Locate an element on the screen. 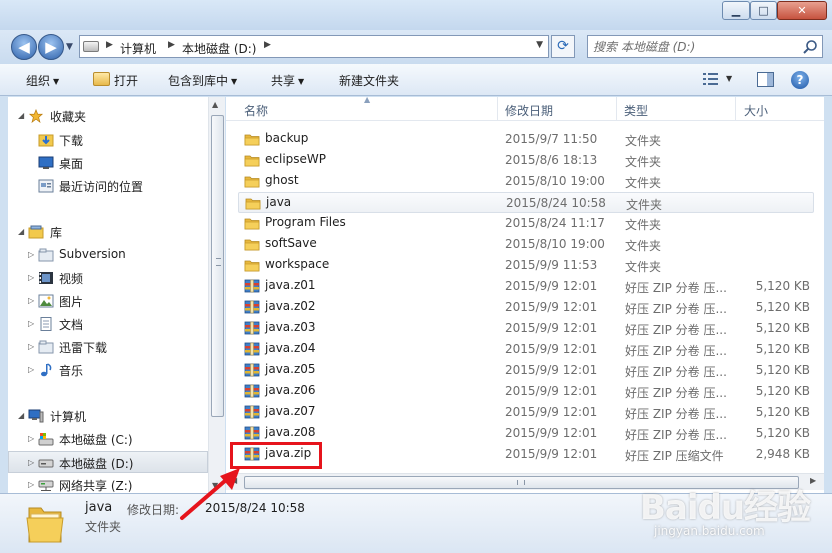  breadcrumb-computer: 计算机 is located at coordinates (138, 48).